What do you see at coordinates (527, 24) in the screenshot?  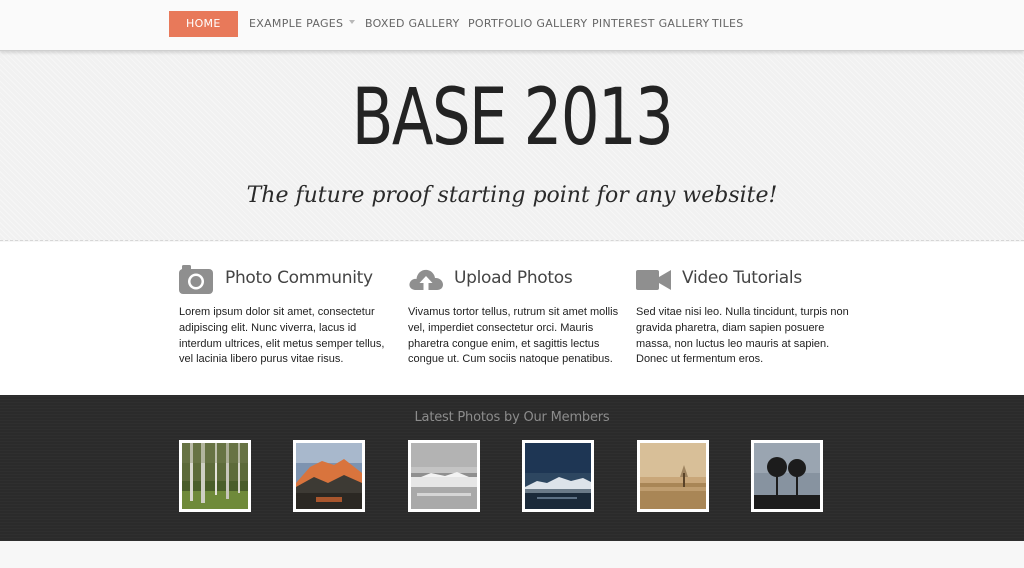 I see `nav-portfolio-gallery: Portfolio Gallery` at bounding box center [527, 24].